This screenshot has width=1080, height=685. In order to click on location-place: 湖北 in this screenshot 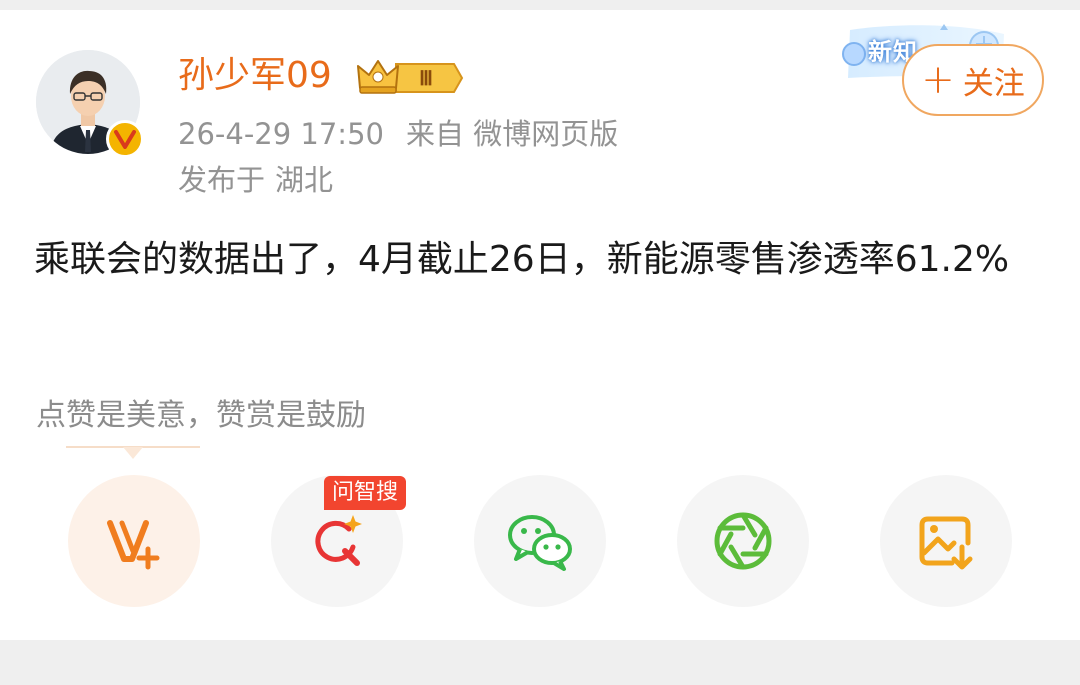, I will do `click(304, 180)`.